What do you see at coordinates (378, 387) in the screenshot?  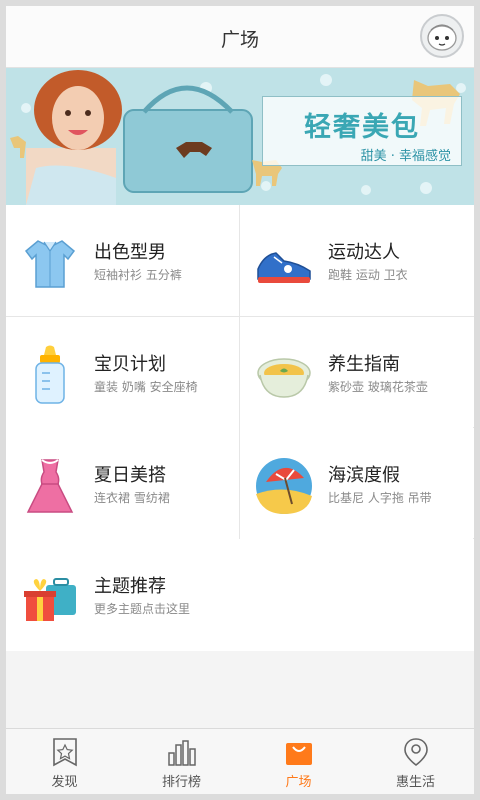 I see `category-subtitle: 紫砂壶 玻璃花茶壶` at bounding box center [378, 387].